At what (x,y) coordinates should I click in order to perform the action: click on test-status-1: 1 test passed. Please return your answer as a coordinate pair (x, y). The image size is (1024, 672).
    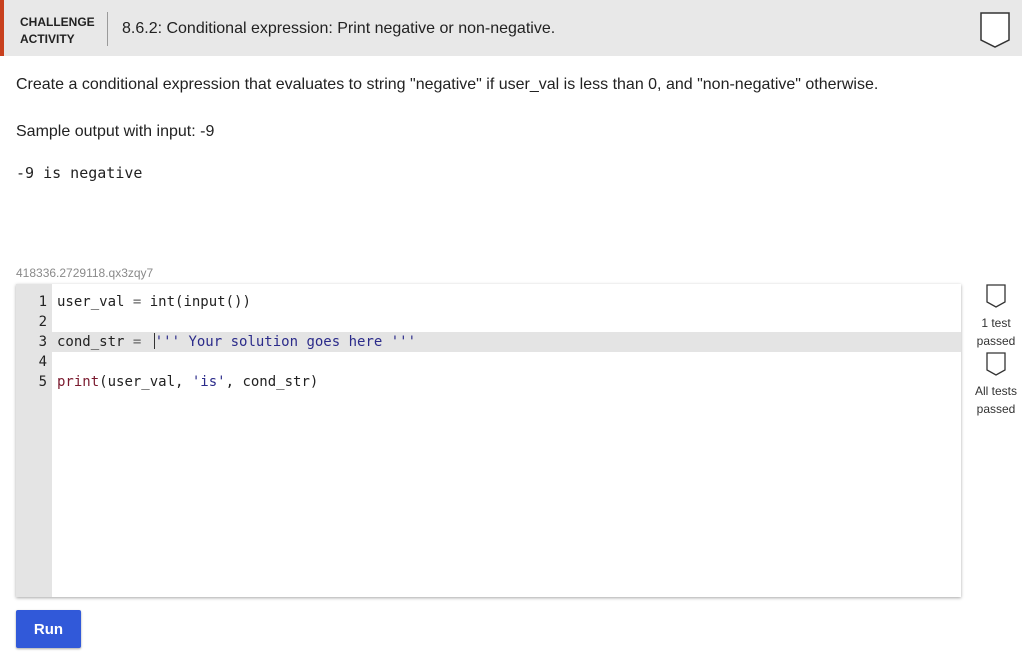
    Looking at the image, I should click on (996, 317).